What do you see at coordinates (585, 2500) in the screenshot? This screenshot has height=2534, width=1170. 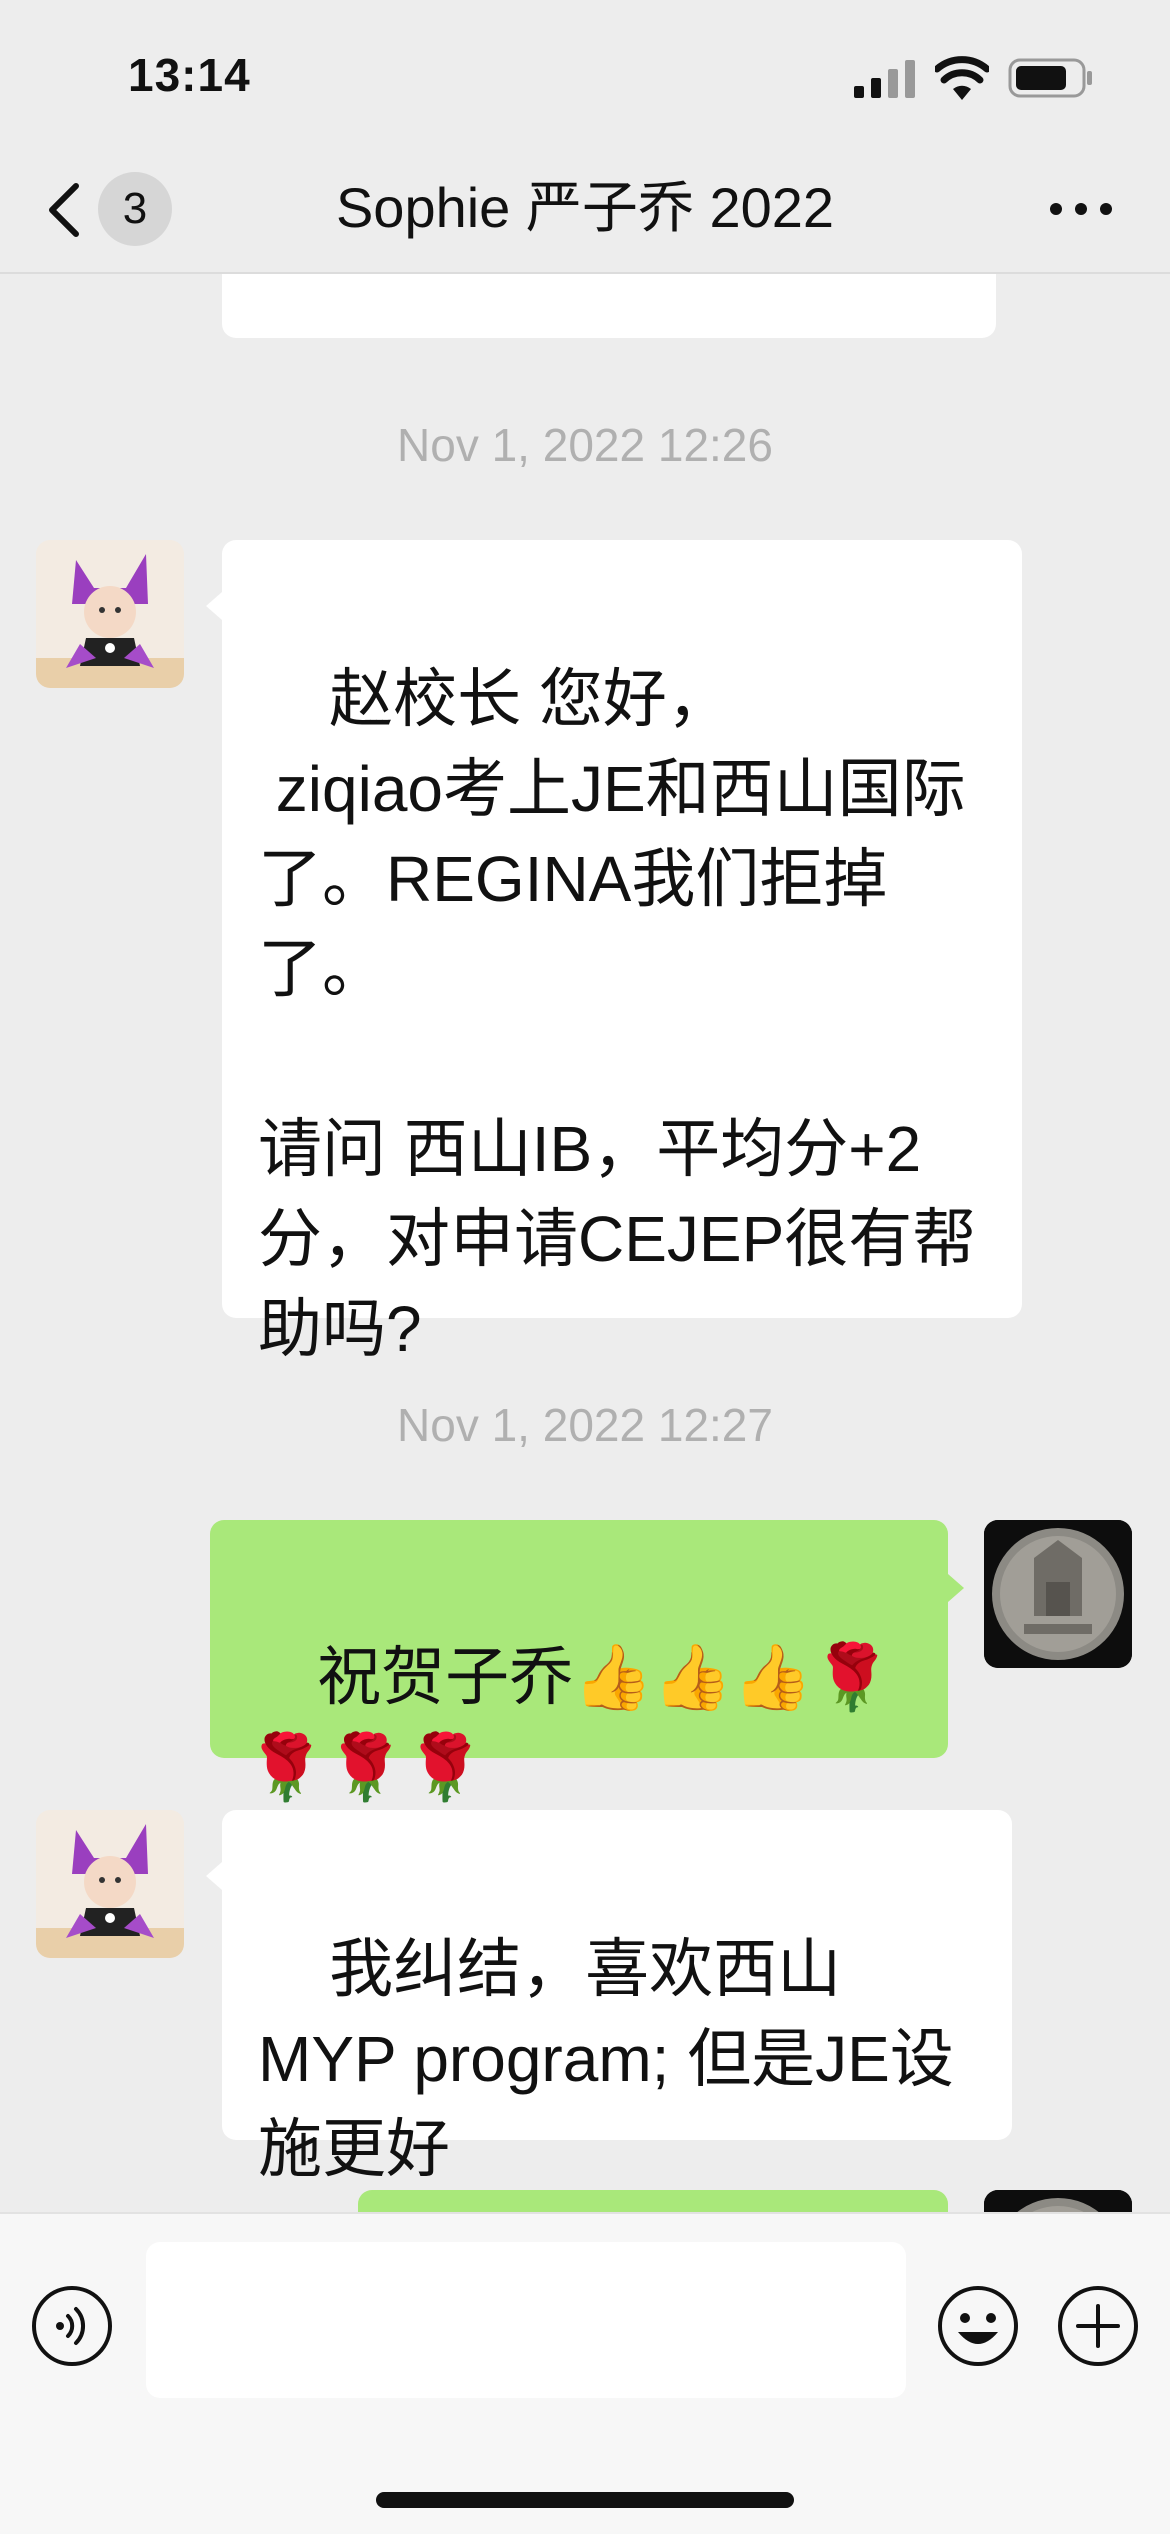 I see `home-indicator` at bounding box center [585, 2500].